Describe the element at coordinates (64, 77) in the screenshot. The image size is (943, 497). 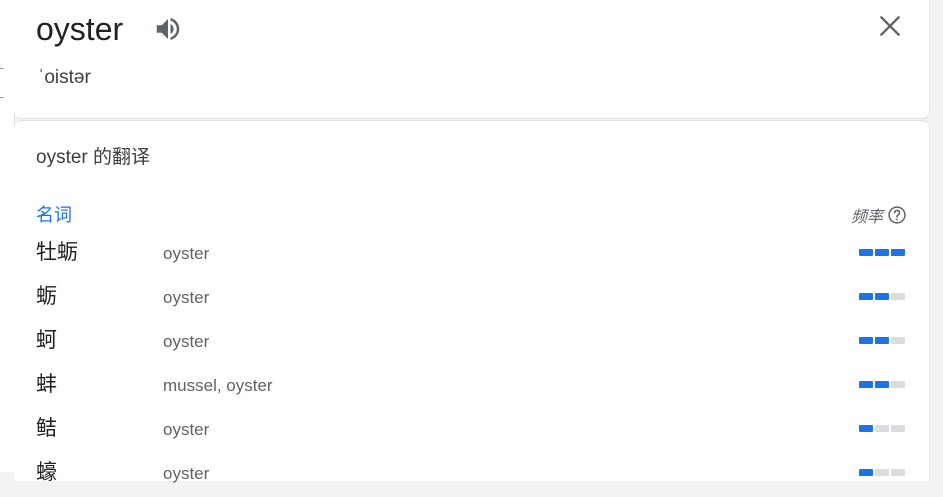
I see `phonetic-transcription: ˈoistər` at that location.